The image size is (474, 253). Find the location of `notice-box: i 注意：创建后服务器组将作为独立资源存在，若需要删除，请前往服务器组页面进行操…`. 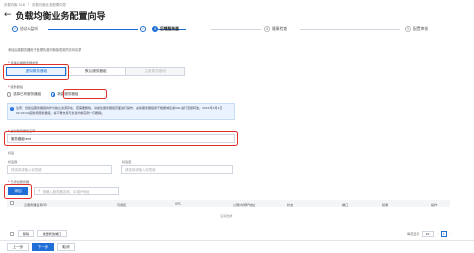

notice-box: i 注意：创建后服务器组将作为独立资源存在，若需要删除，请前往服务器组页面进行操… is located at coordinates (121, 111).